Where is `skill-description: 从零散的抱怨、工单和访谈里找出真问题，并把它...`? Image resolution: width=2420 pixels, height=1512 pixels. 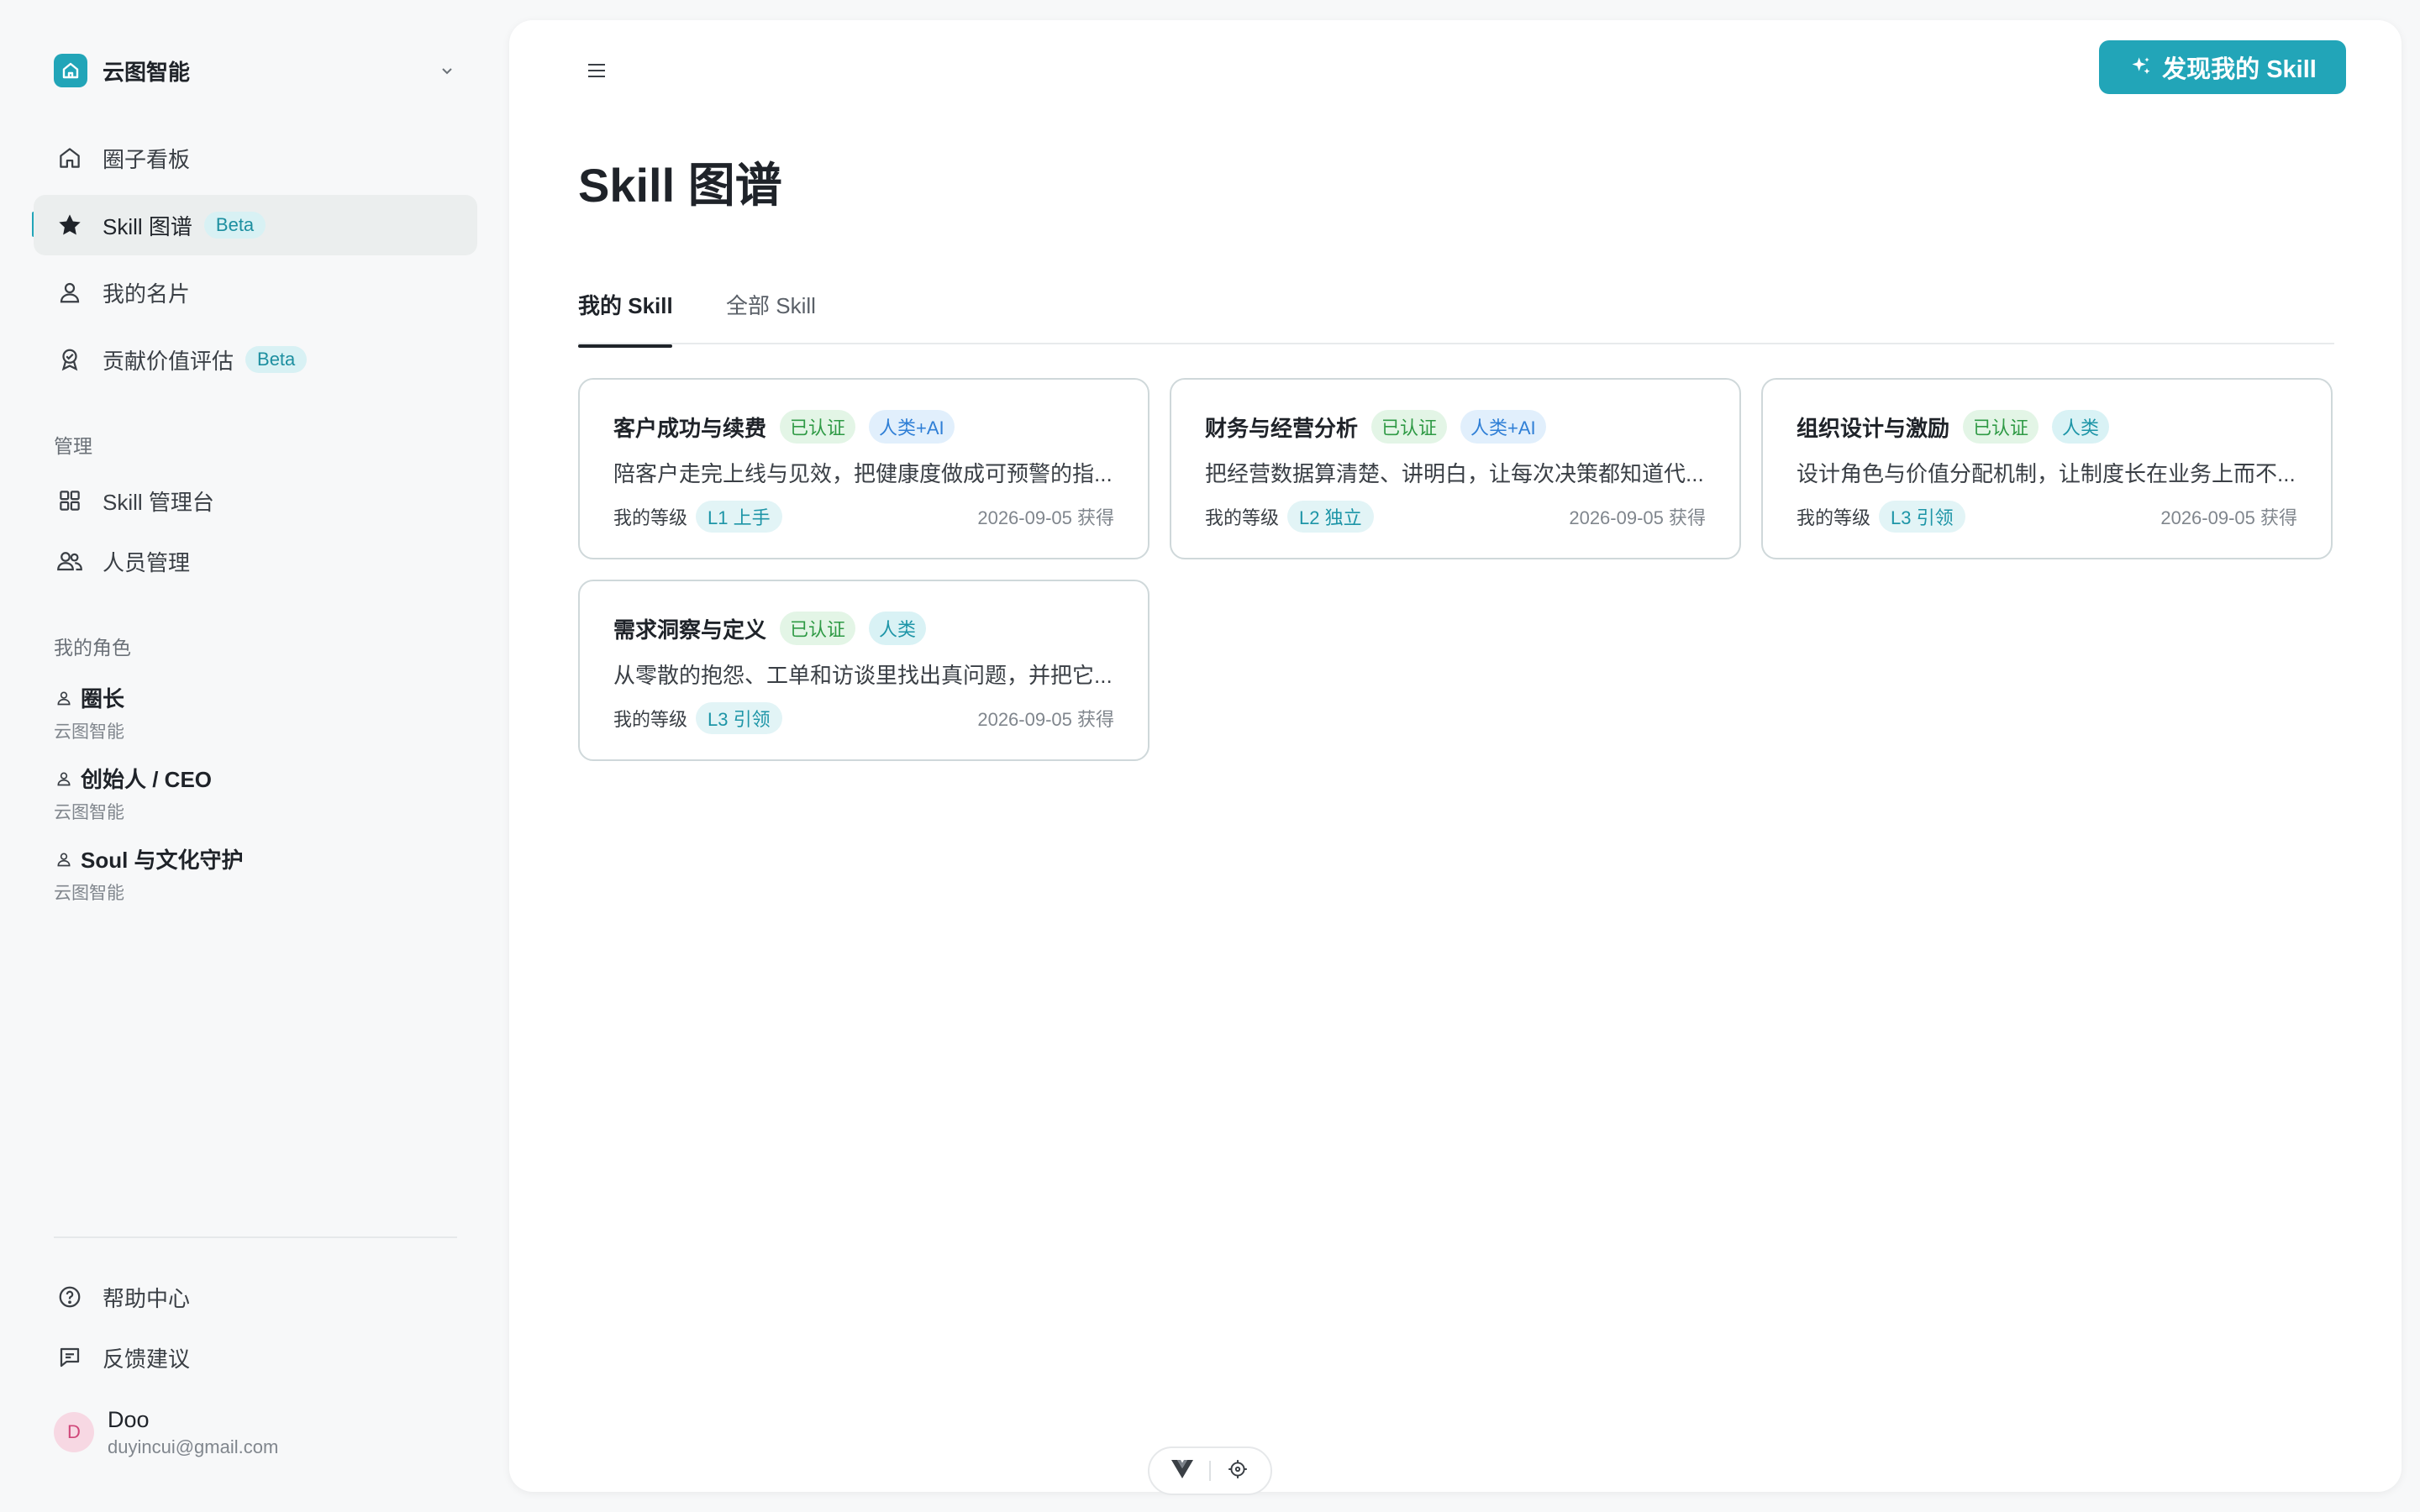
skill-description: 从零散的抱怨、工单和访谈里找出真问题，并把它... is located at coordinates (863, 675).